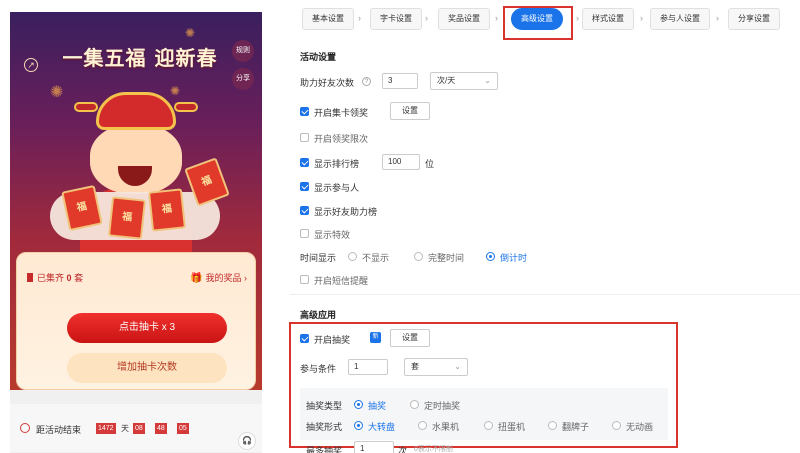  What do you see at coordinates (304, 186) in the screenshot?
I see `show-participants-checkbox` at bounding box center [304, 186].